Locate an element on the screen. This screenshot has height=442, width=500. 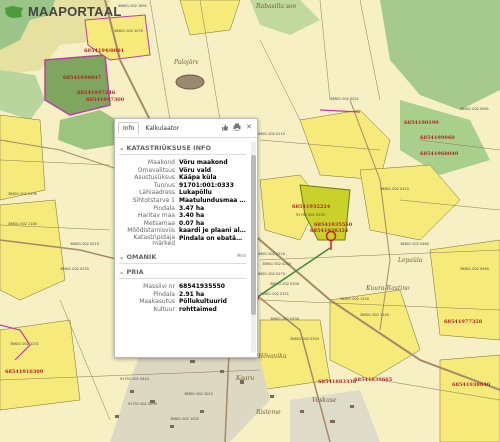
parcel-code: 68541977358 is located at coordinates (463, 322).